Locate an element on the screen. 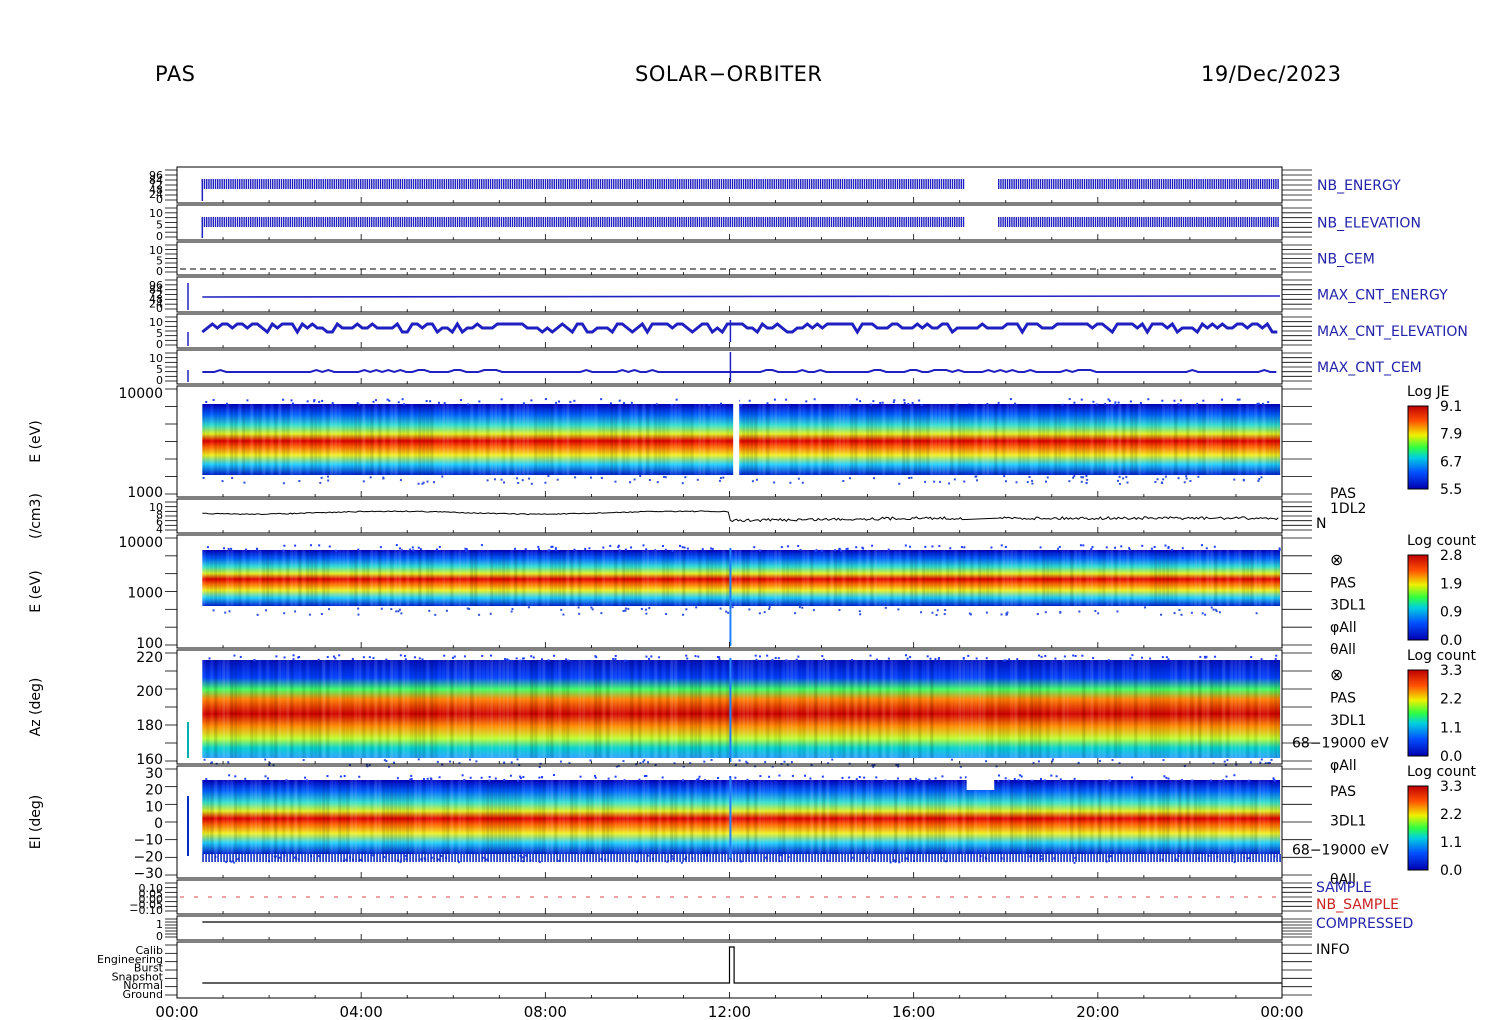  y-axis-title: (/cm3) is located at coordinates (36, 516).